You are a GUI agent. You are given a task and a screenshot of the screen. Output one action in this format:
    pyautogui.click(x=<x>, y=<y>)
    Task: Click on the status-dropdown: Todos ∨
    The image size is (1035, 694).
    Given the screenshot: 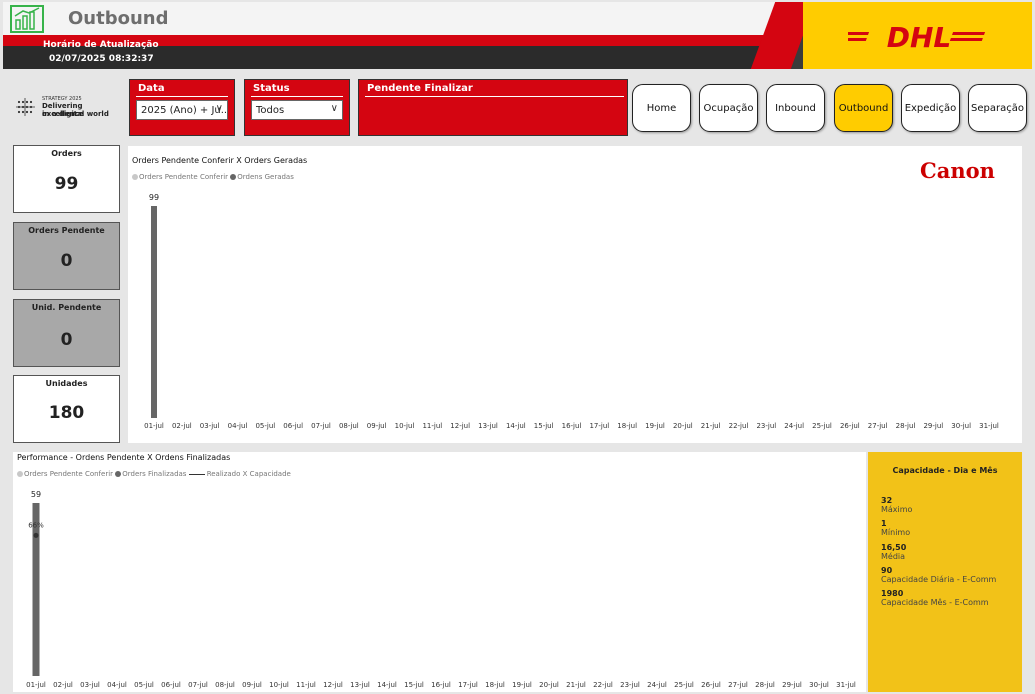 What is the action you would take?
    pyautogui.click(x=297, y=110)
    